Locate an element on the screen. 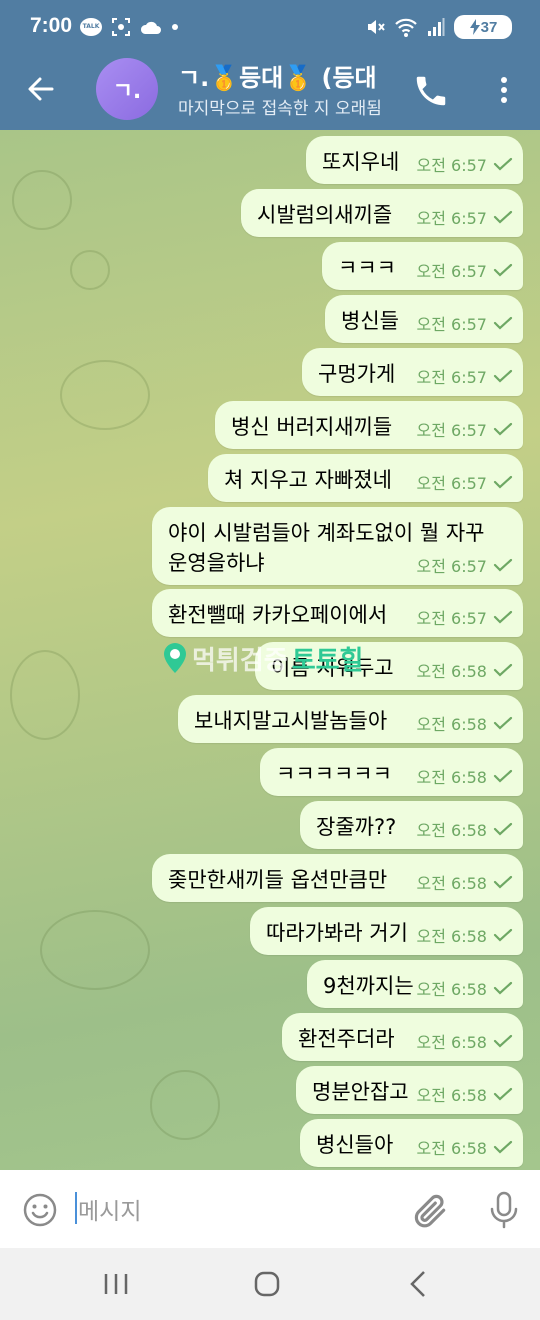  message-text: ㅋㅋㅋㅋㅋㅋ is located at coordinates (334, 774).